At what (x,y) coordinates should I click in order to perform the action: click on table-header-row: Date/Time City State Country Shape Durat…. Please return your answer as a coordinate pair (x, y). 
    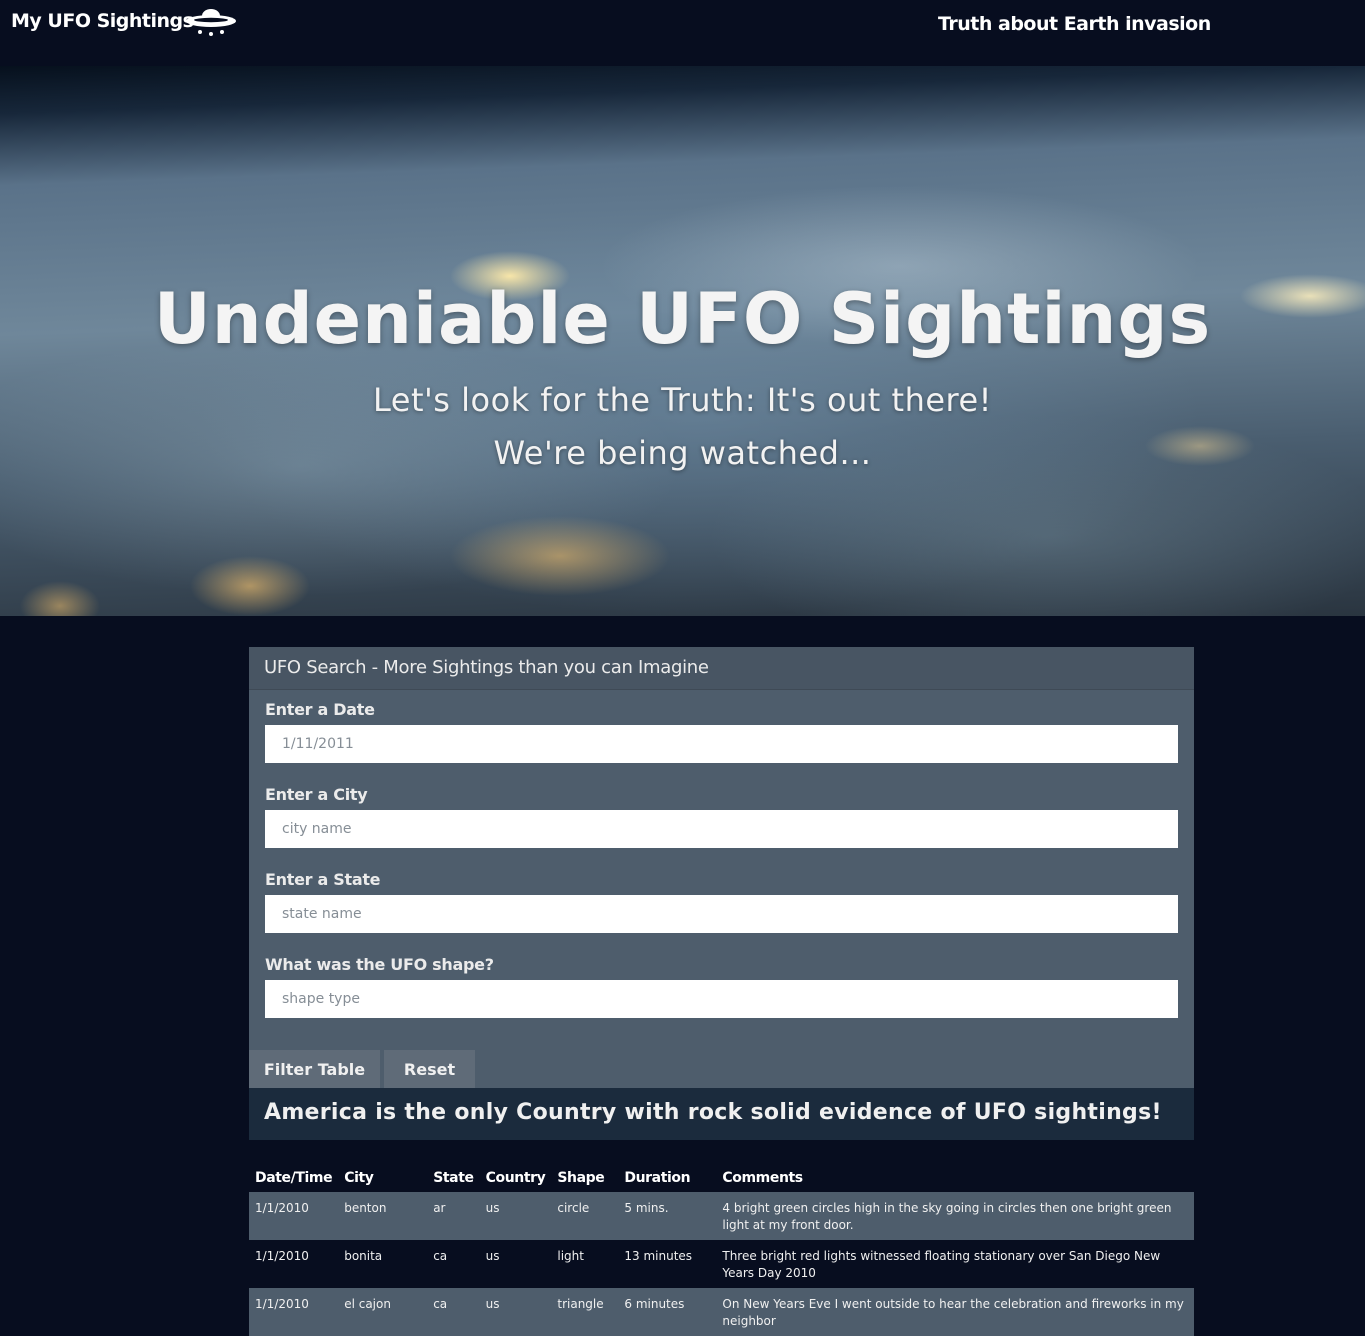
    Looking at the image, I should click on (721, 1176).